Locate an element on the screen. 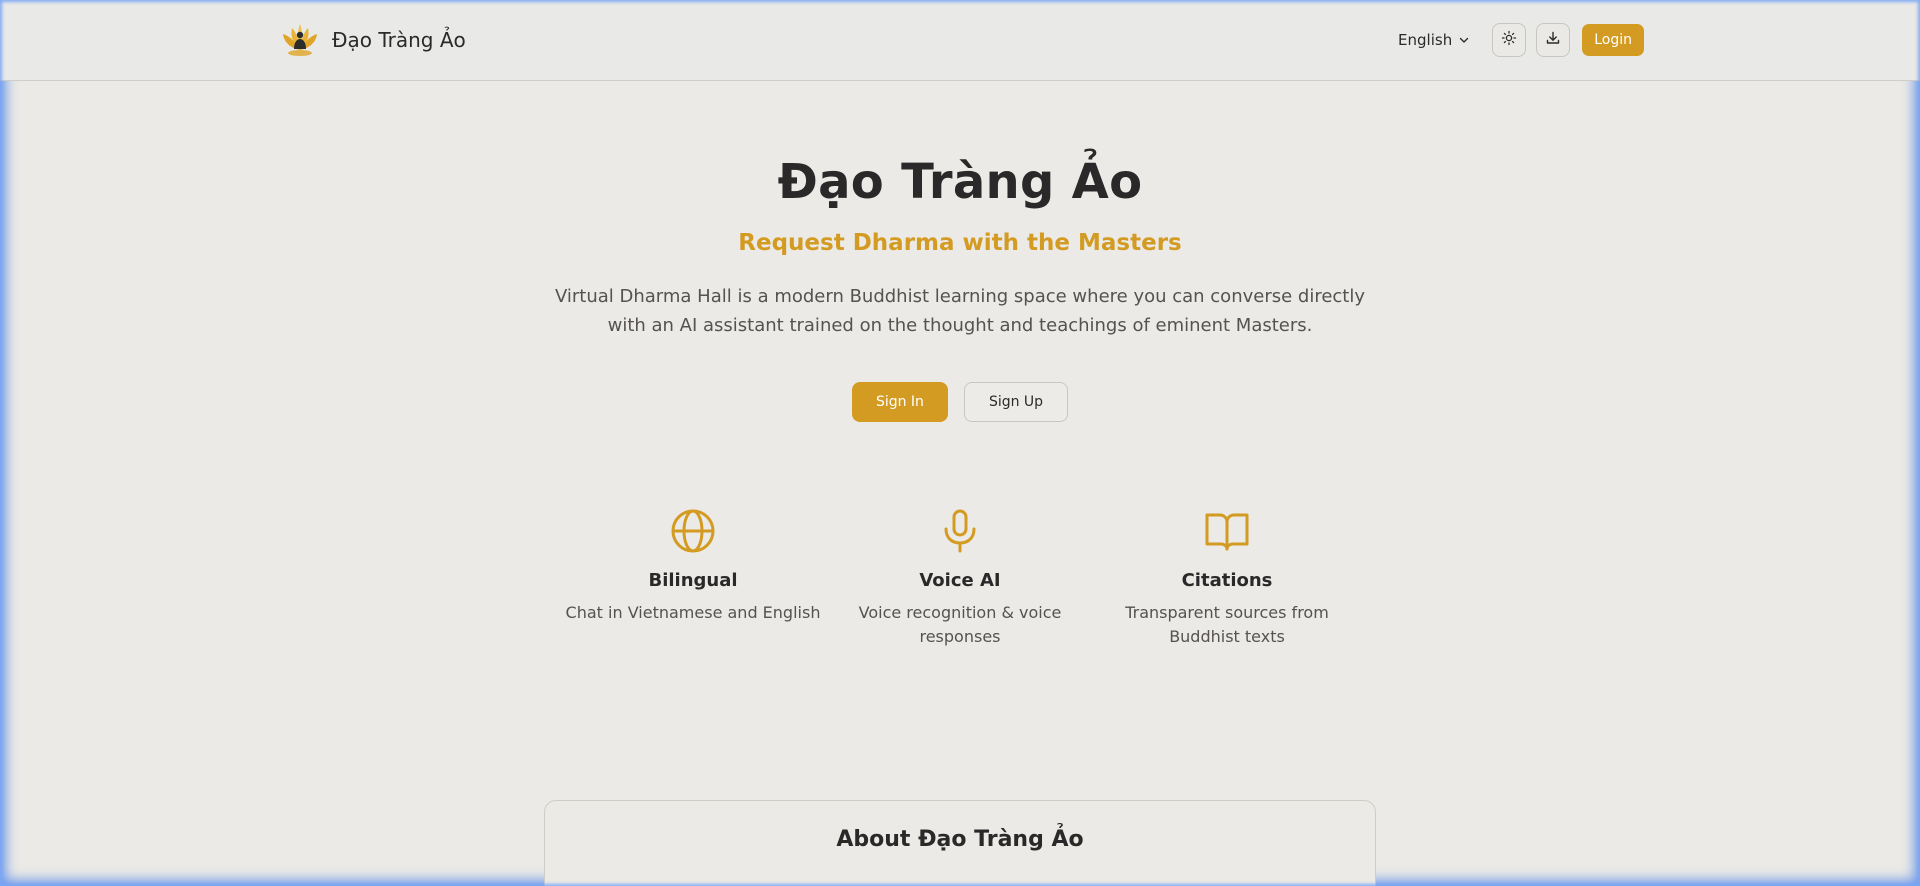 Image resolution: width=1920 pixels, height=886 pixels. feature-title: Voice AI is located at coordinates (960, 580).